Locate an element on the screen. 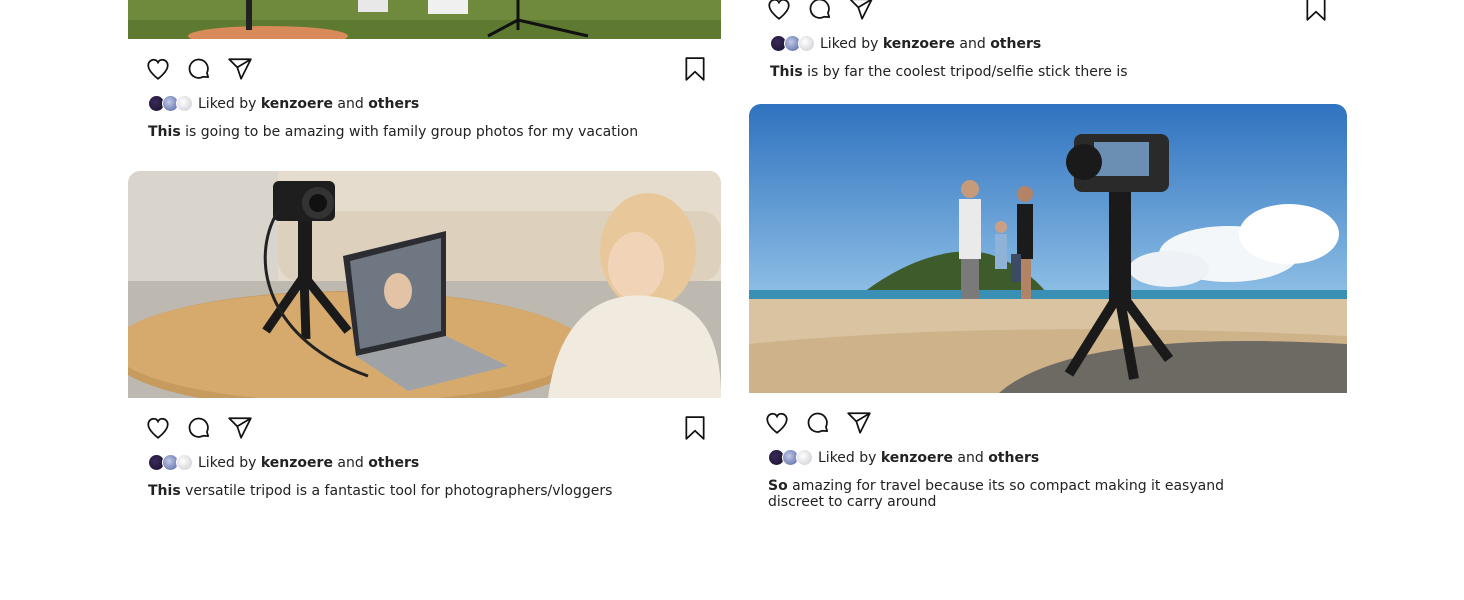 The width and height of the screenshot is (1464, 600). caption-lead: So is located at coordinates (778, 486).